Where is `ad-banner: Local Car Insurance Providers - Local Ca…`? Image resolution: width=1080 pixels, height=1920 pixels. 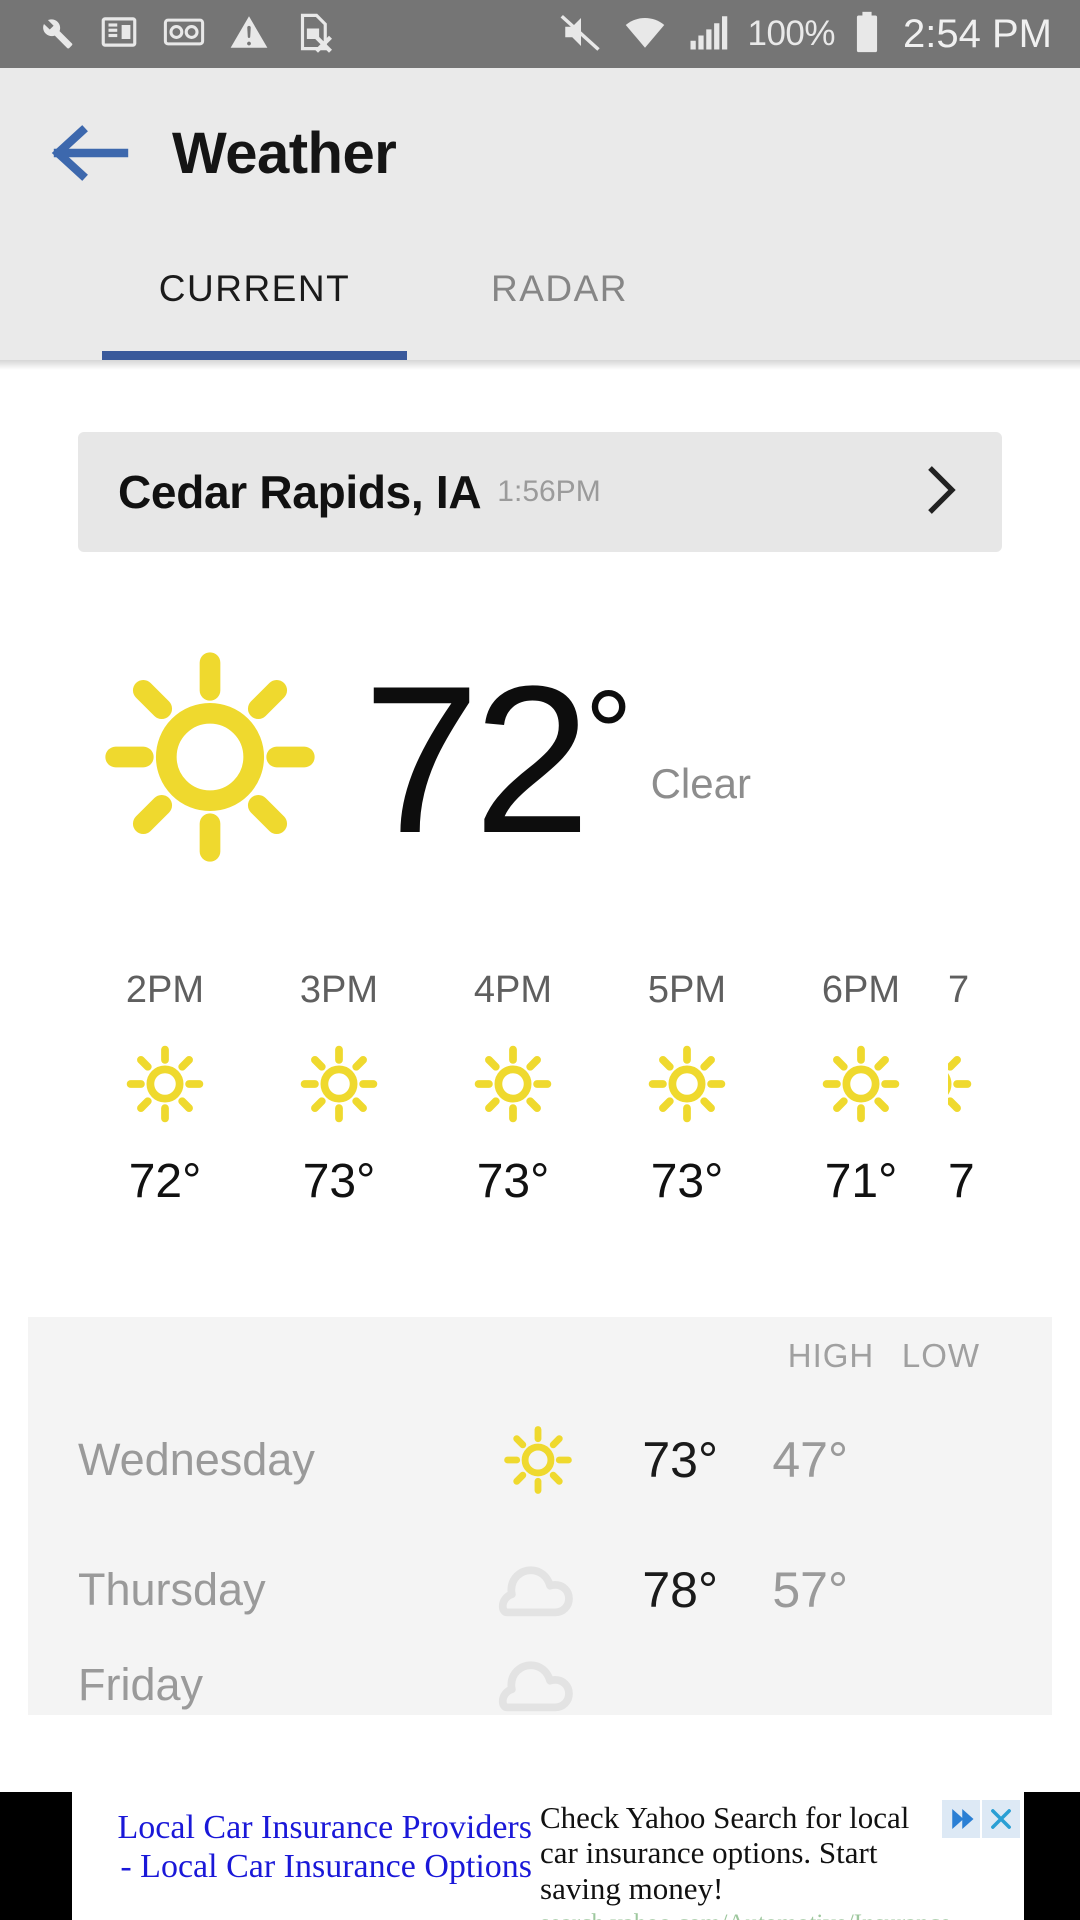 ad-banner: Local Car Insurance Providers - Local Ca… is located at coordinates (540, 1856).